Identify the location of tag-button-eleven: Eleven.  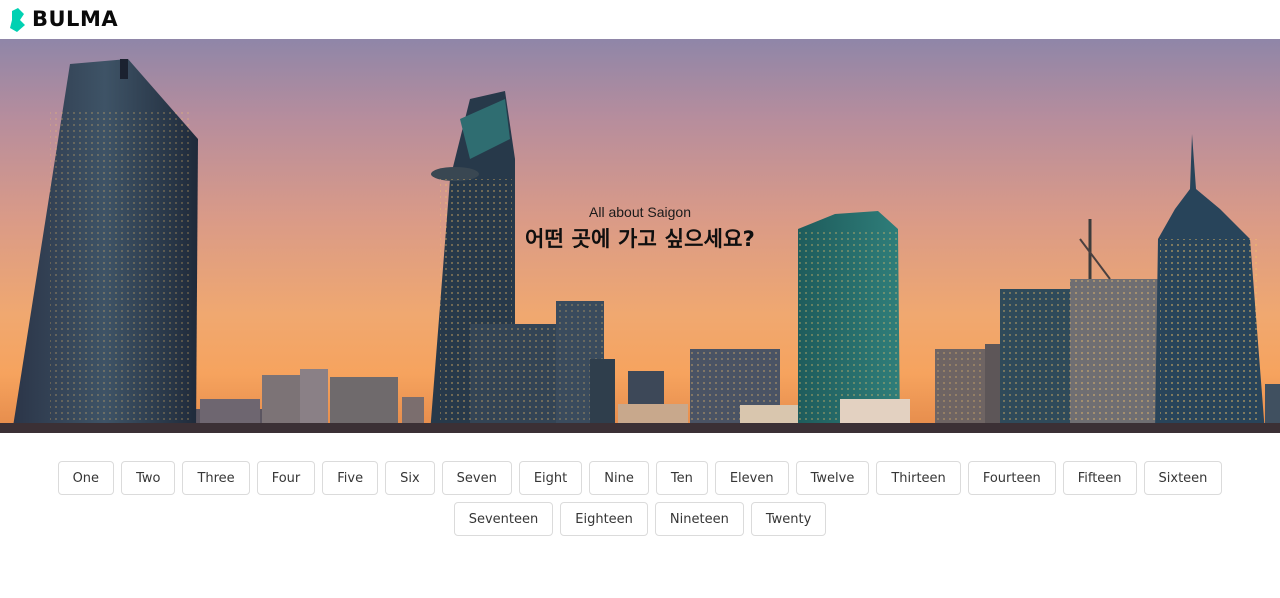
(751, 478).